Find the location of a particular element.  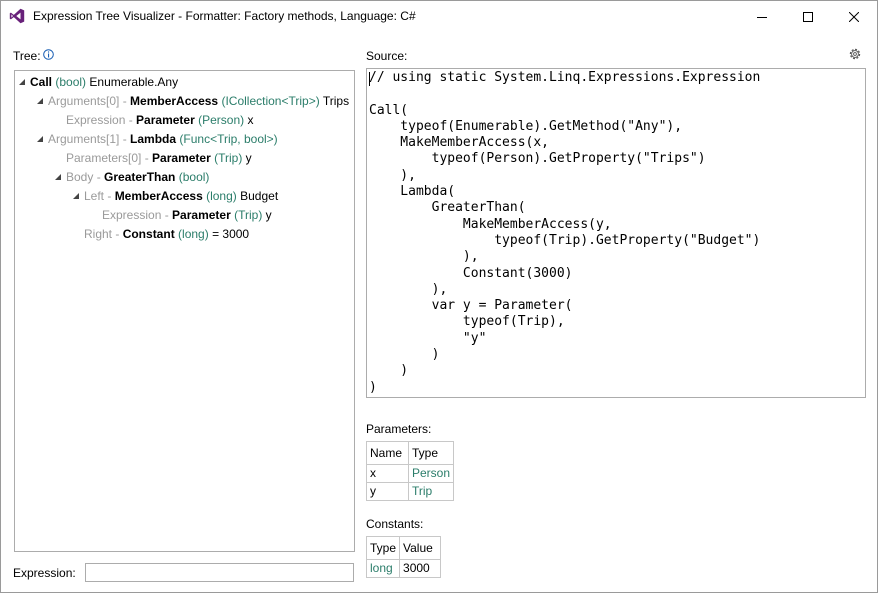

param-type-cell: Trip is located at coordinates (431, 491).